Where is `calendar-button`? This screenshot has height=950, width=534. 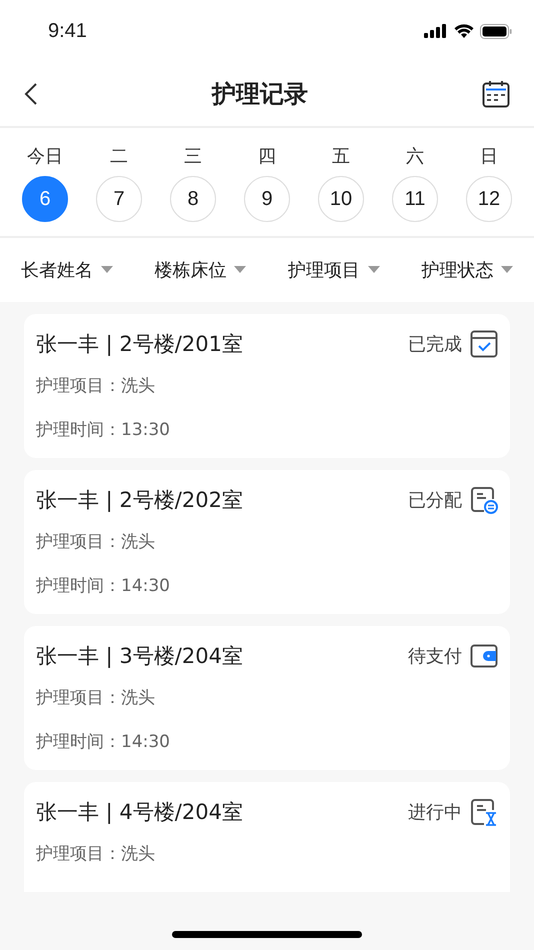
calendar-button is located at coordinates (496, 94).